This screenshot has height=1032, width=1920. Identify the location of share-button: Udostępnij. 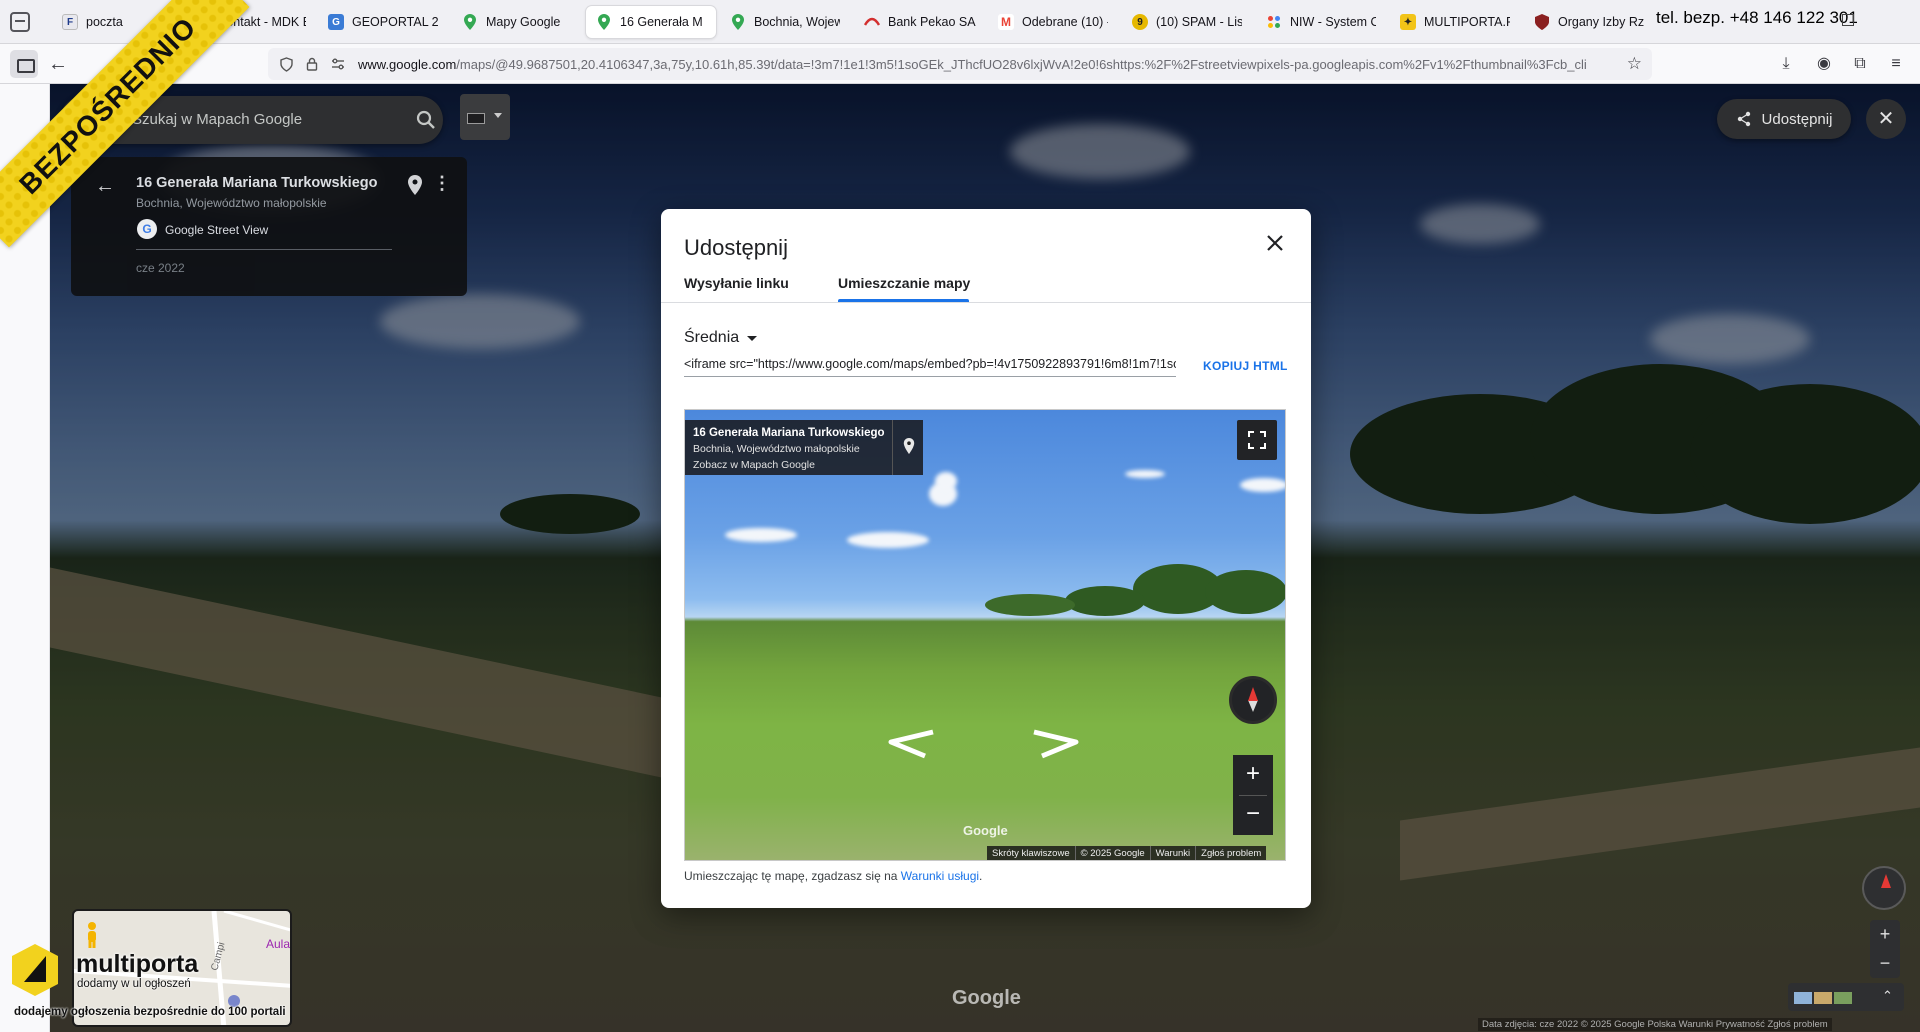
(1784, 119).